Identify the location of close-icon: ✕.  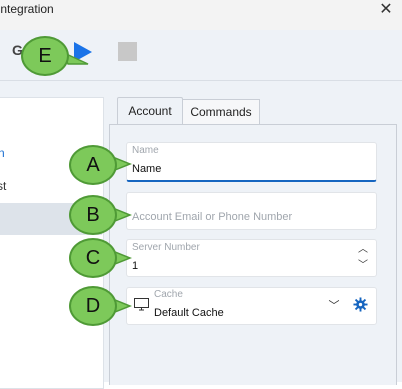
(386, 10).